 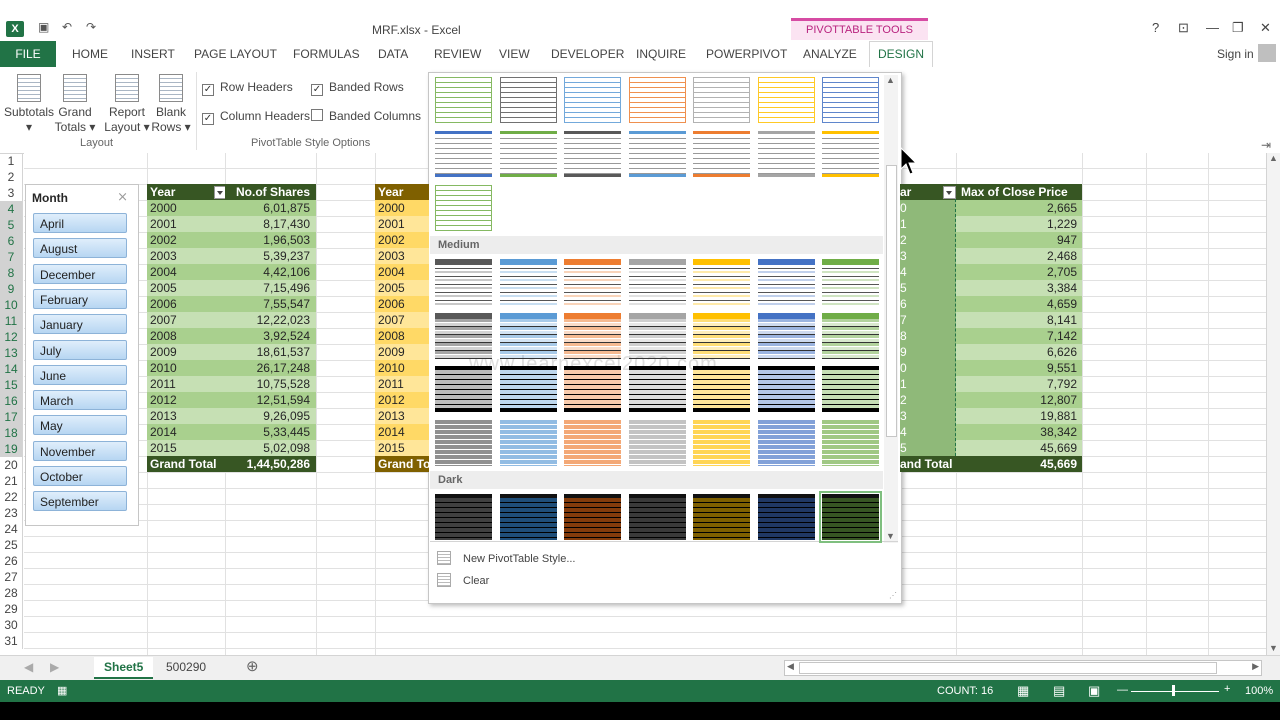 I want to click on previous-sheet-icon: ◀, so click(x=28, y=667).